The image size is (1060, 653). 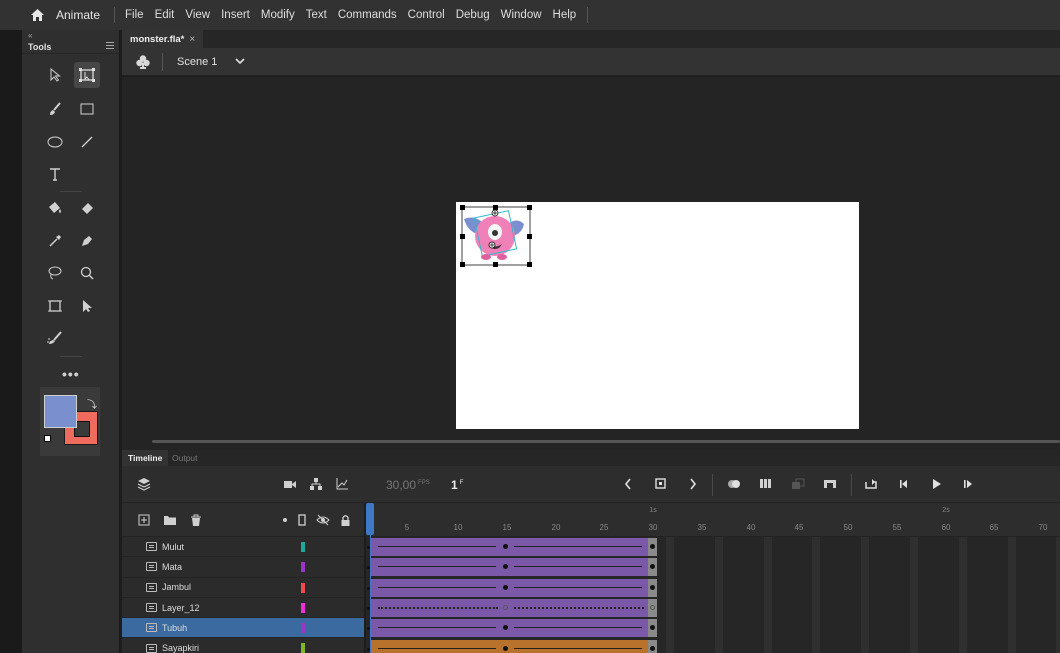 What do you see at coordinates (606, 441) in the screenshot?
I see `horizontal-scrollbar` at bounding box center [606, 441].